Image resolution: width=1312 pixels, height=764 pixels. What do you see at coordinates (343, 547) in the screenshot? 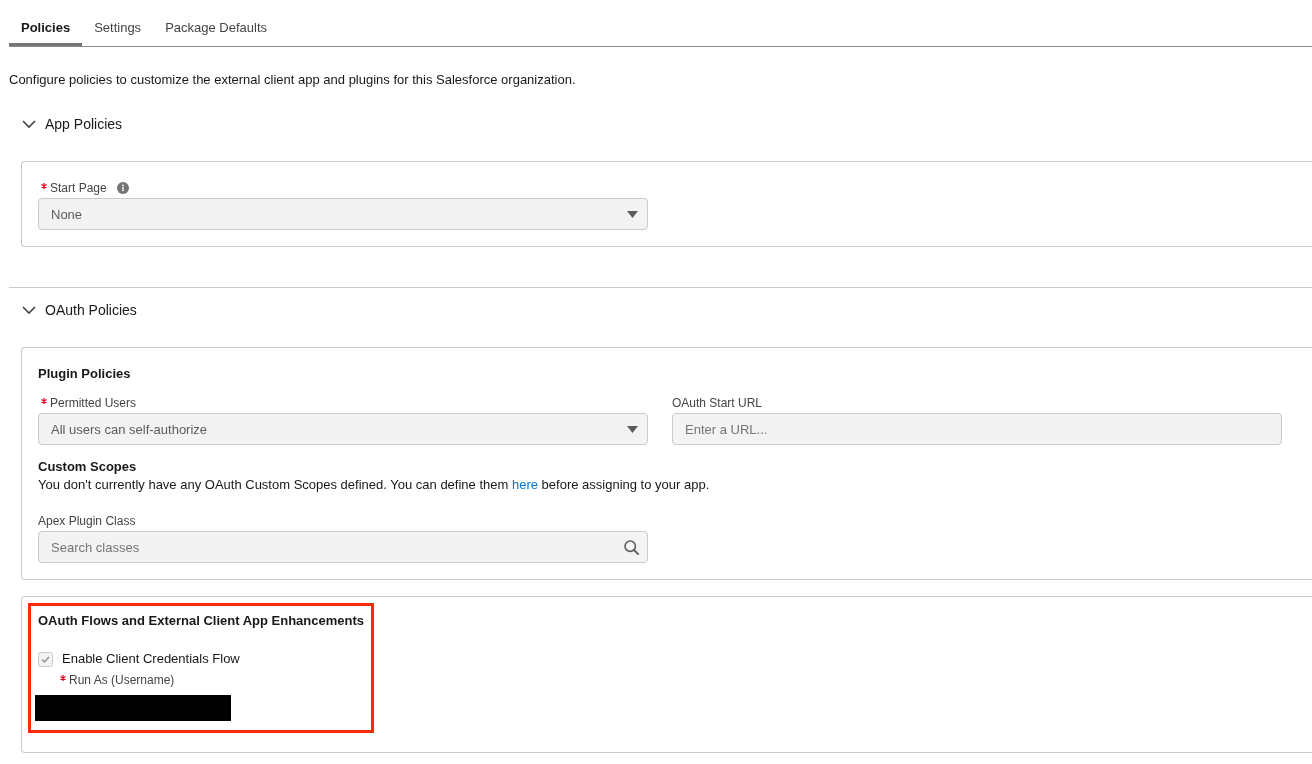
I see `search-field: Search classes` at bounding box center [343, 547].